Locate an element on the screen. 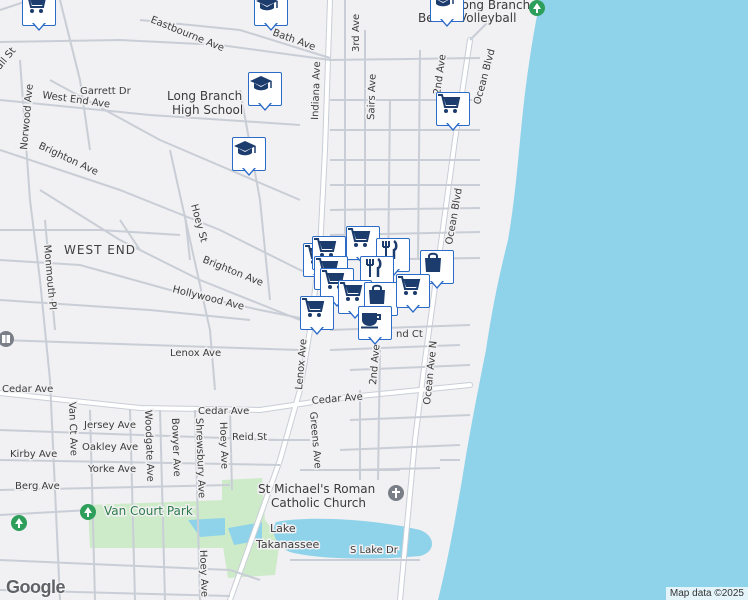 This screenshot has width=748, height=600. road-label-reid: Reid St is located at coordinates (249, 437).